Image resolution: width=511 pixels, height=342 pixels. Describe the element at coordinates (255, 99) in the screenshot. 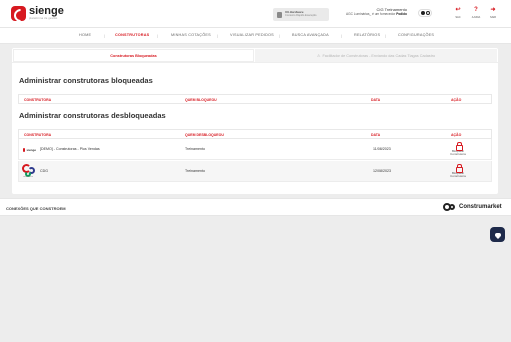

I see `blocked-table-header: CONSTRUTORA QUEM BLOQUEOU DATA AÇÃO` at that location.